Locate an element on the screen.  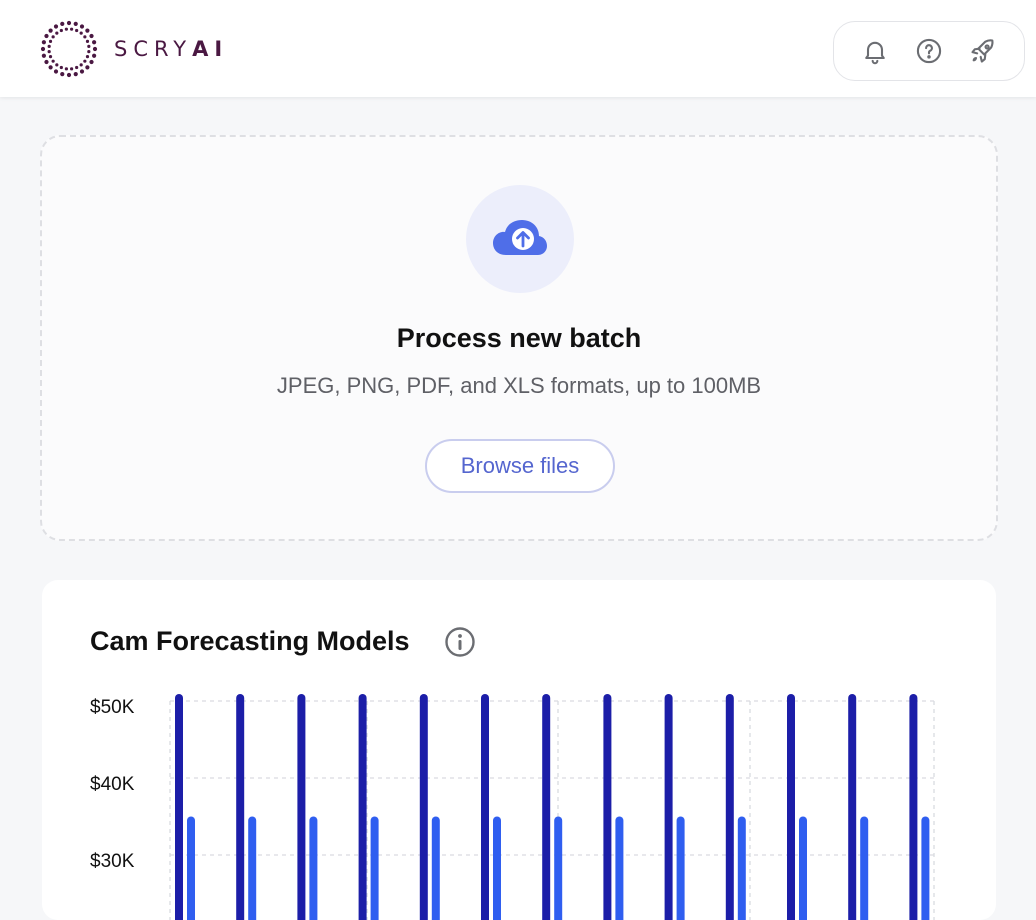
cloud-upload-icon is located at coordinates (520, 239).